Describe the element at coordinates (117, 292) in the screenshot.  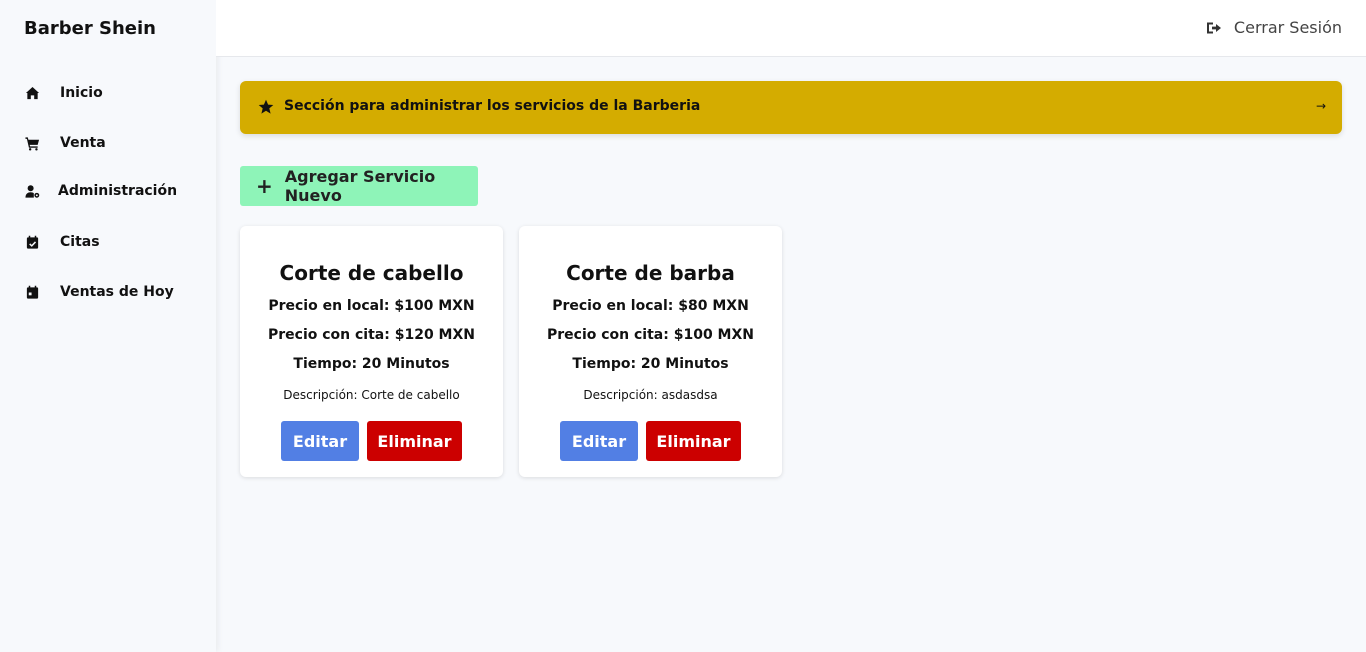
I see `sidebar-item-label: Ventas de Hoy` at that location.